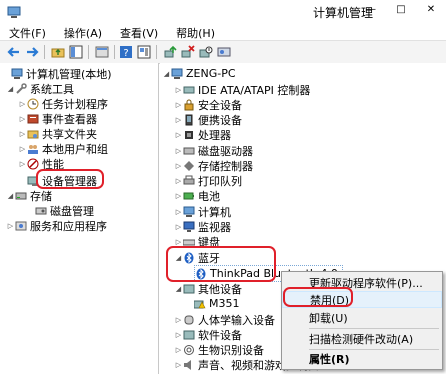  I want to click on cpu-icon, so click(189, 134).